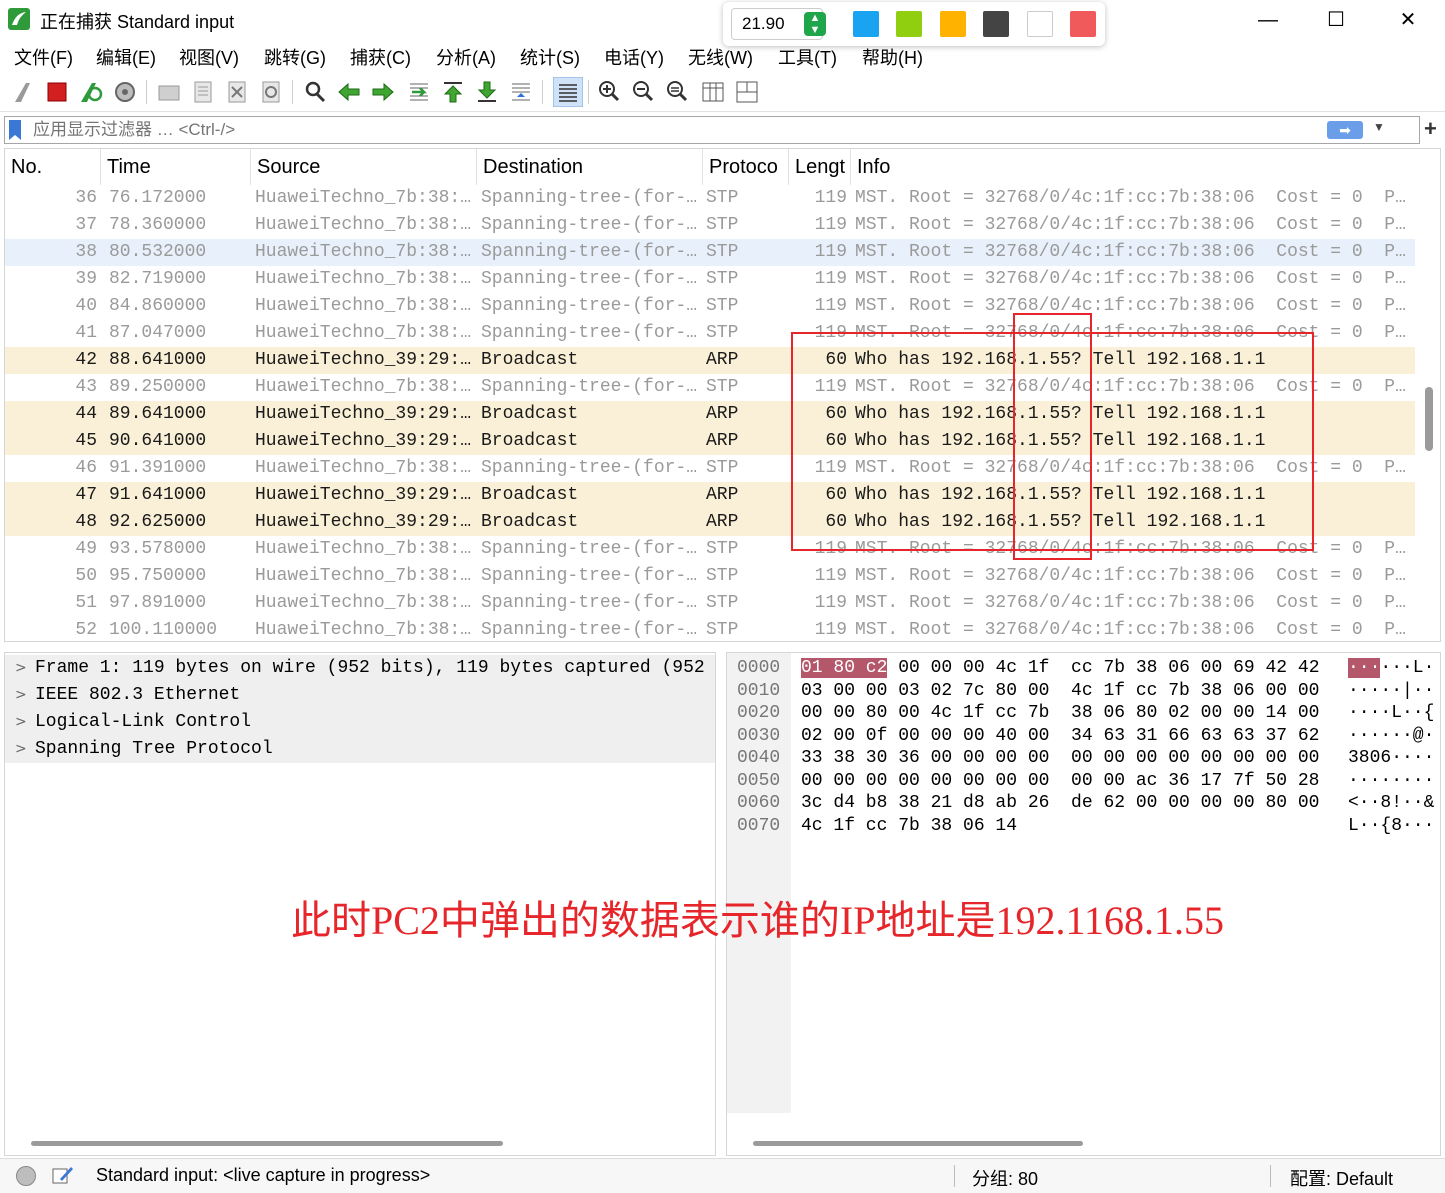 This screenshot has width=1445, height=1193. I want to click on first-packet-icon, so click(453, 92).